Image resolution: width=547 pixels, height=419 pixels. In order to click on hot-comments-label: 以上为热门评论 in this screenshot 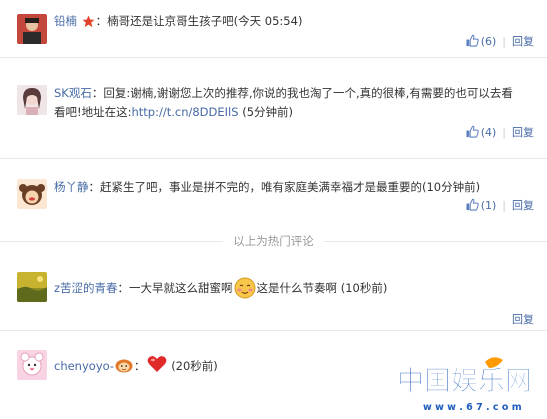, I will do `click(273, 241)`.